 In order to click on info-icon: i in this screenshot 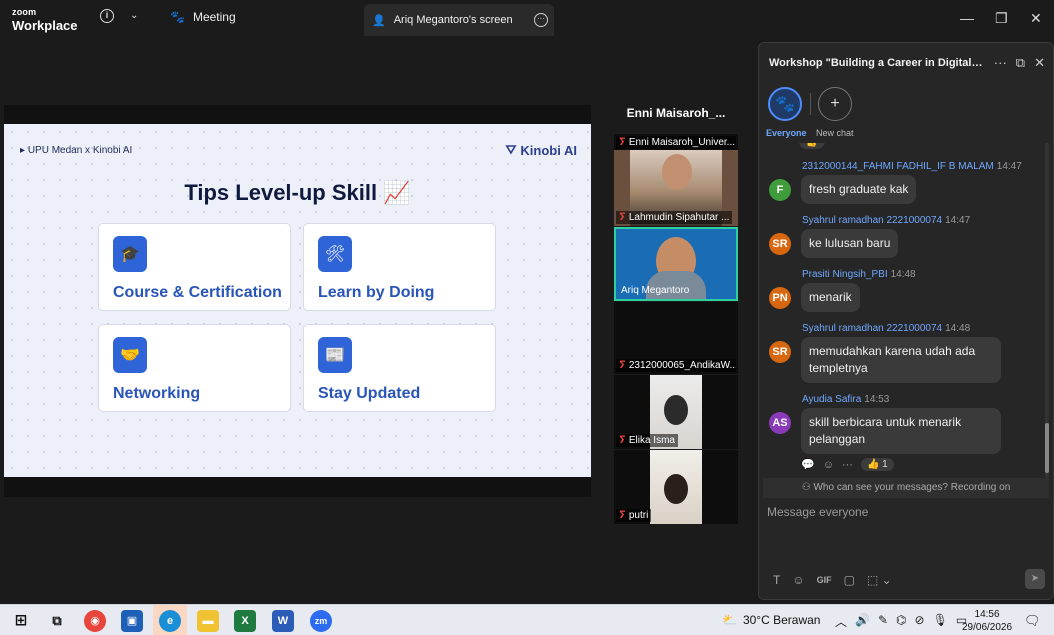, I will do `click(107, 16)`.